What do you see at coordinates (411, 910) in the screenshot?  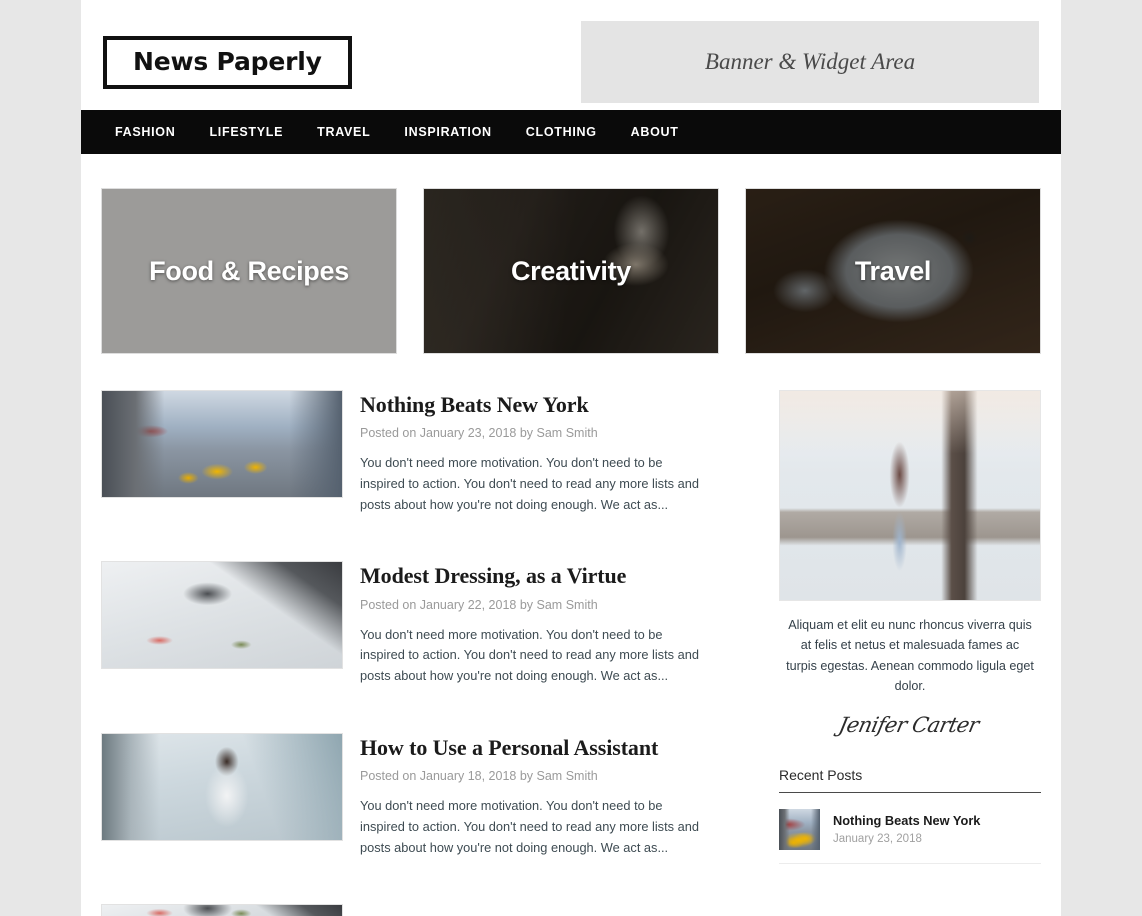 I see `post-item-partial` at bounding box center [411, 910].